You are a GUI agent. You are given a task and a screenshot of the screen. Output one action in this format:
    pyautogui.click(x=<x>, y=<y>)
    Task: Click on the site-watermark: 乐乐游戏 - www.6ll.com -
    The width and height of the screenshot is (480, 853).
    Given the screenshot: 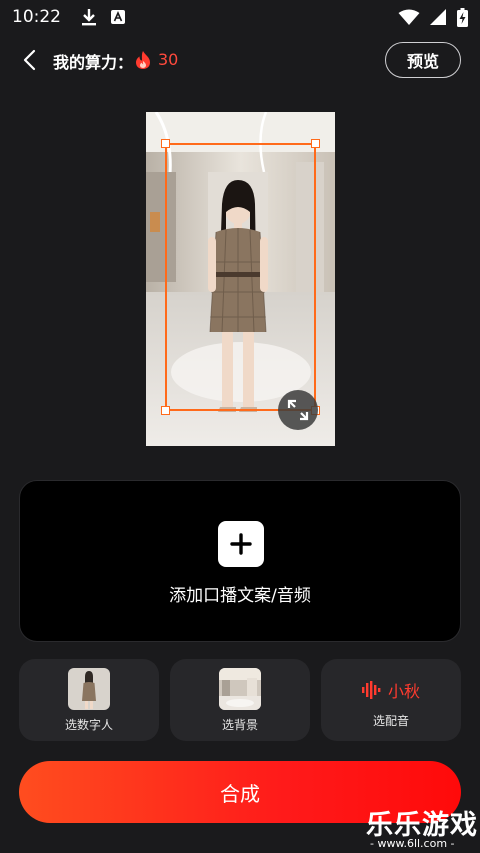 What is the action you would take?
    pyautogui.click(x=421, y=828)
    